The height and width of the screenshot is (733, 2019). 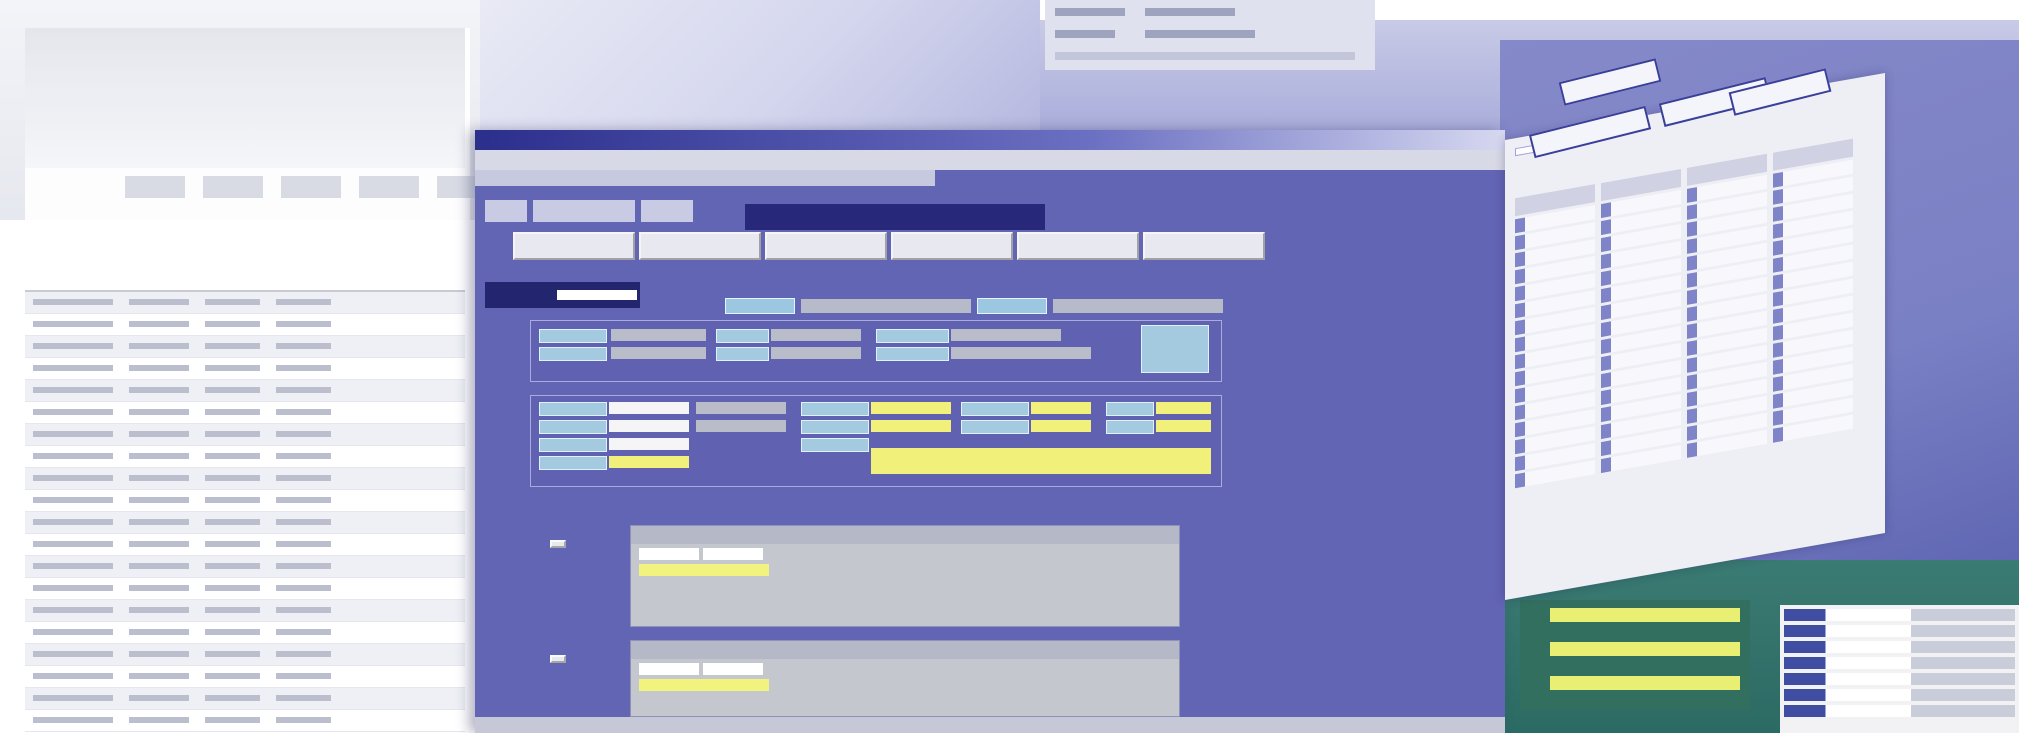 What do you see at coordinates (876, 441) in the screenshot?
I see `detail-fields-box` at bounding box center [876, 441].